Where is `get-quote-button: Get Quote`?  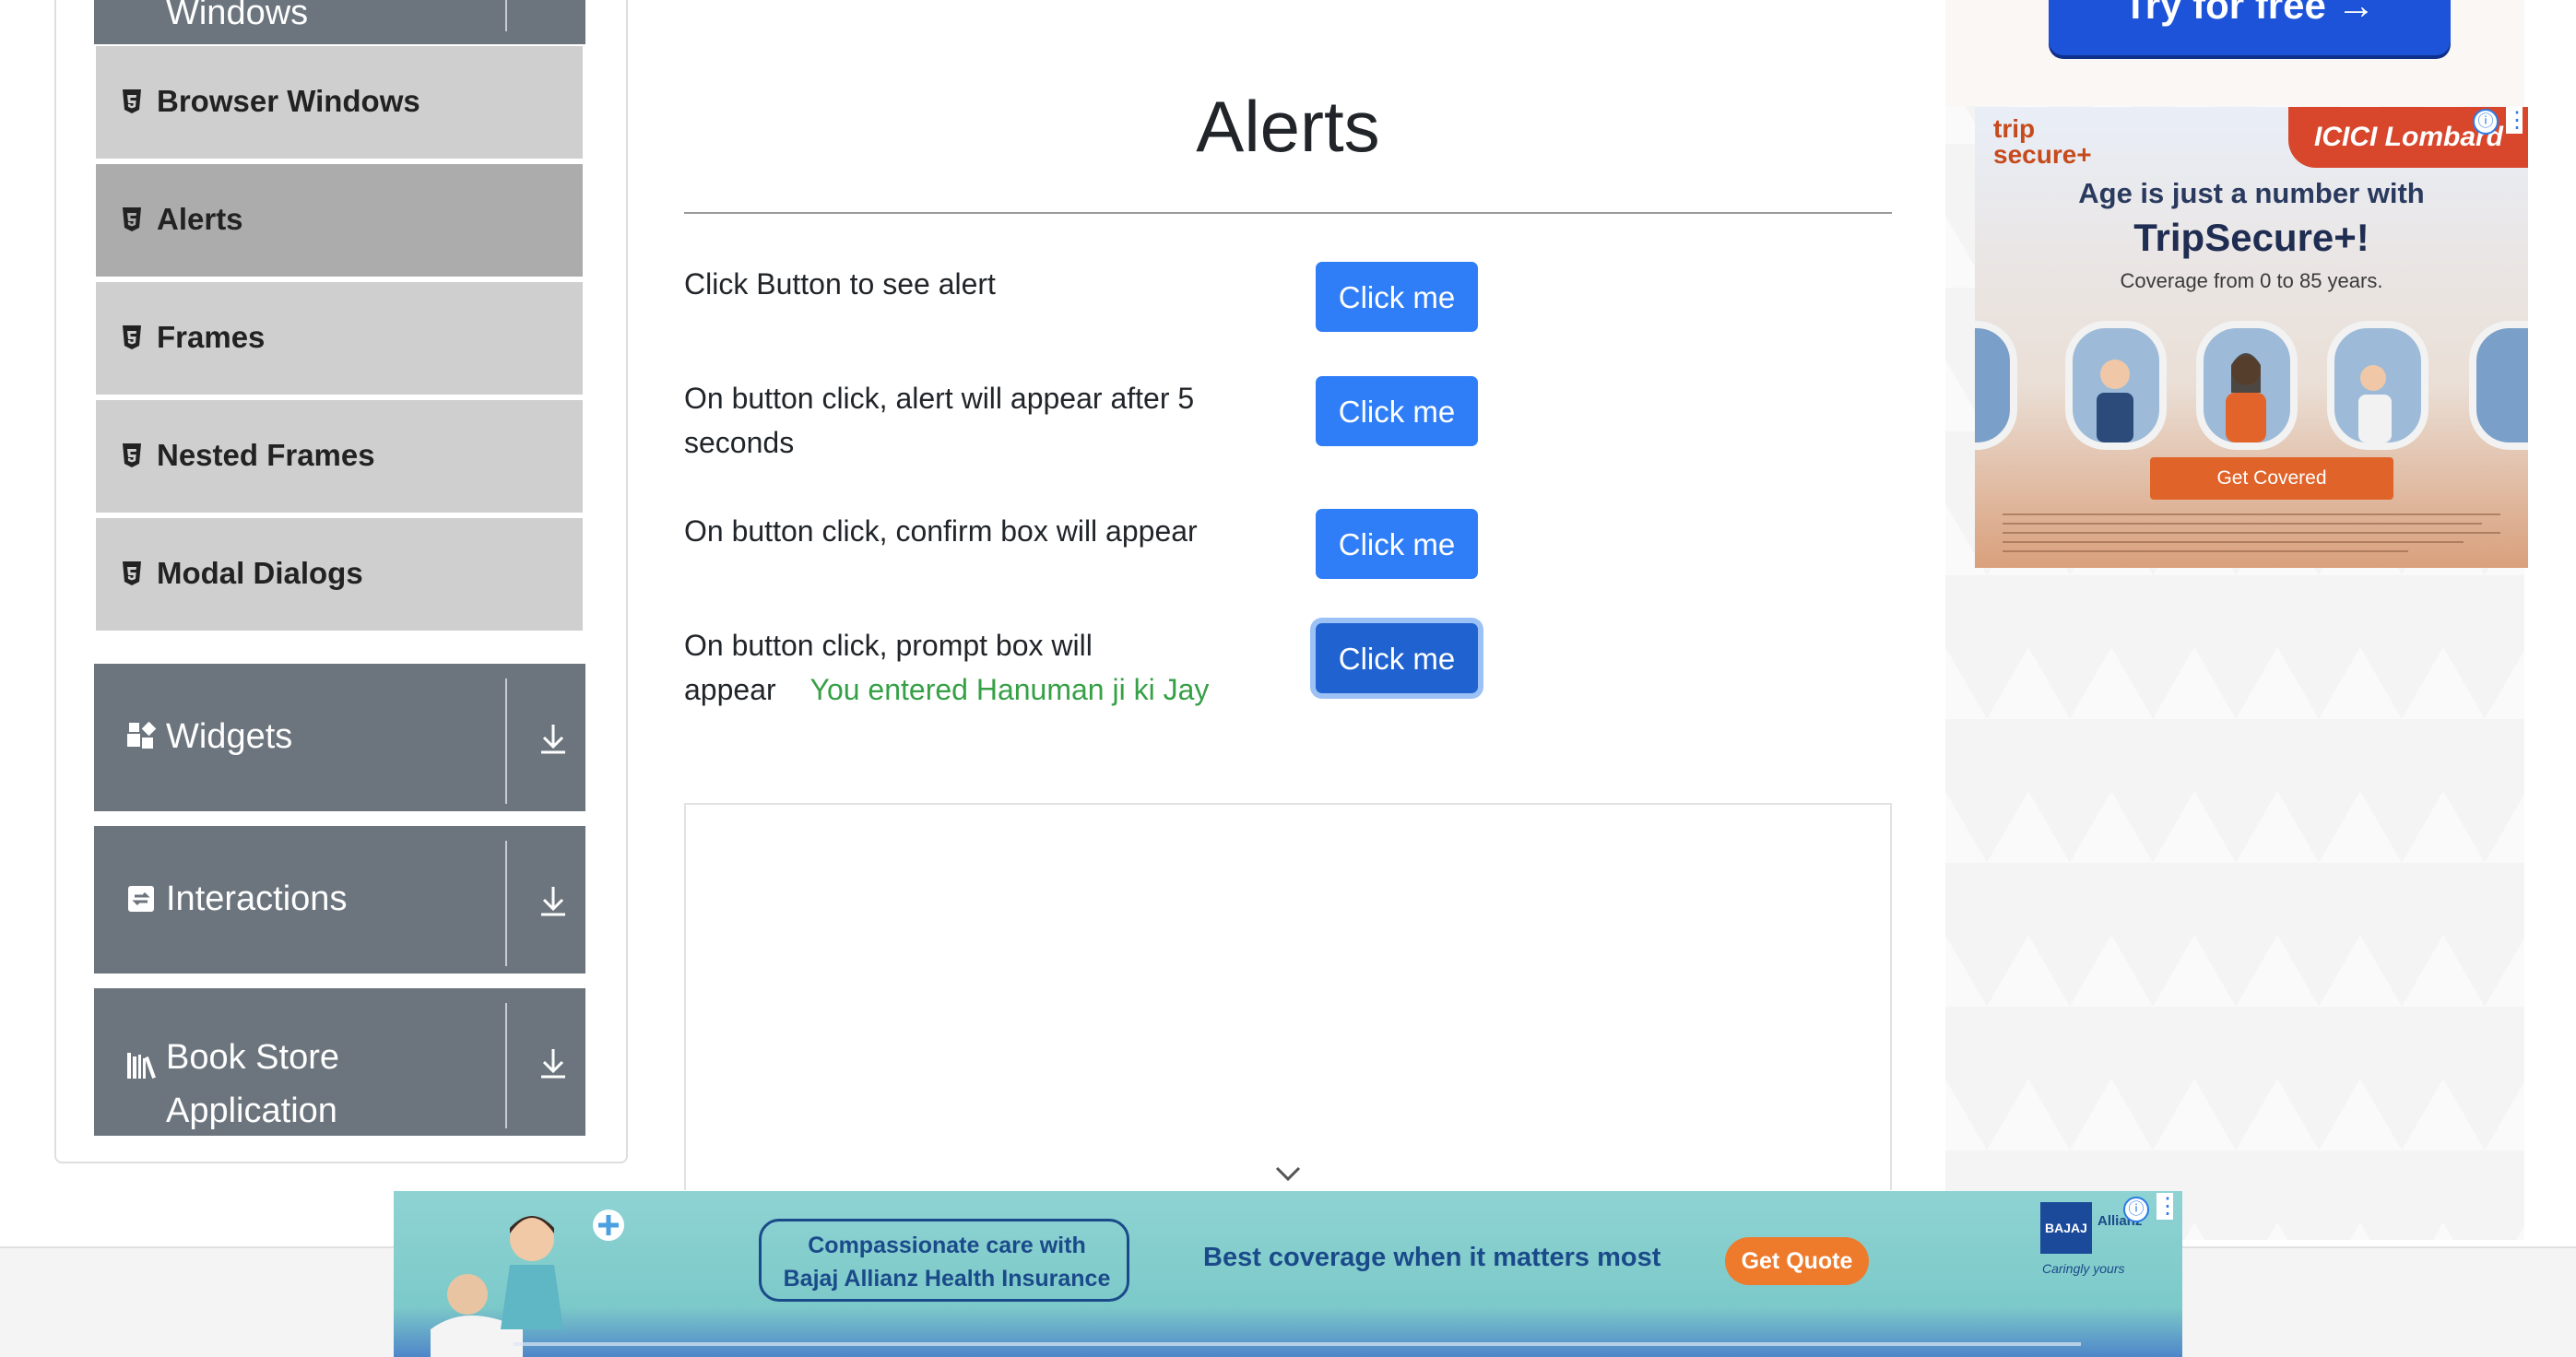
get-quote-button: Get Quote is located at coordinates (1797, 1261).